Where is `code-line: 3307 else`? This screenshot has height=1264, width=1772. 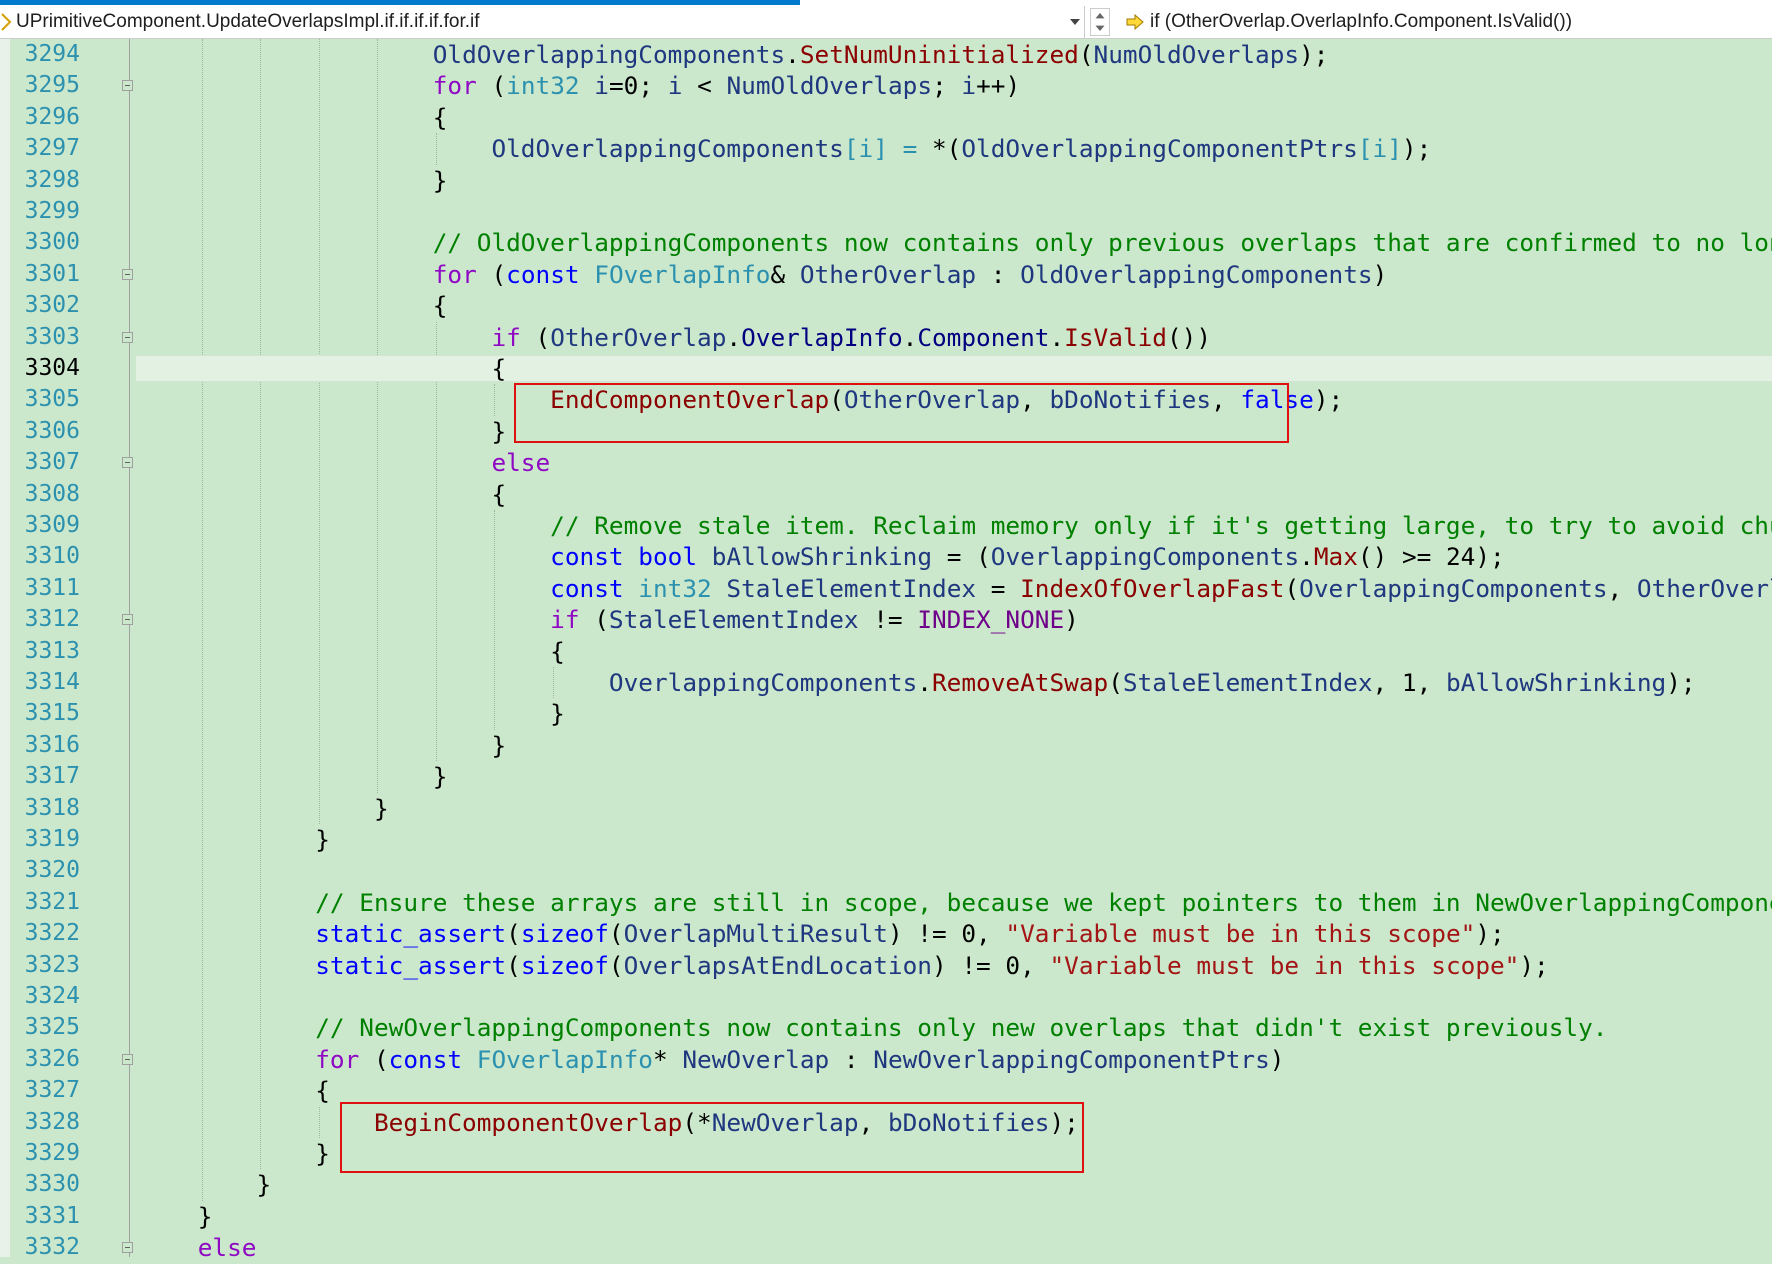
code-line: 3307 else is located at coordinates (886, 462).